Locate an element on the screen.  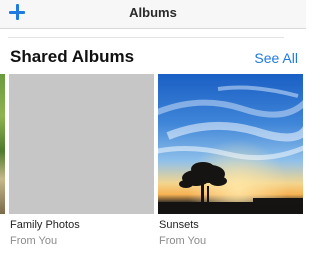
see-all-link: See All is located at coordinates (276, 58).